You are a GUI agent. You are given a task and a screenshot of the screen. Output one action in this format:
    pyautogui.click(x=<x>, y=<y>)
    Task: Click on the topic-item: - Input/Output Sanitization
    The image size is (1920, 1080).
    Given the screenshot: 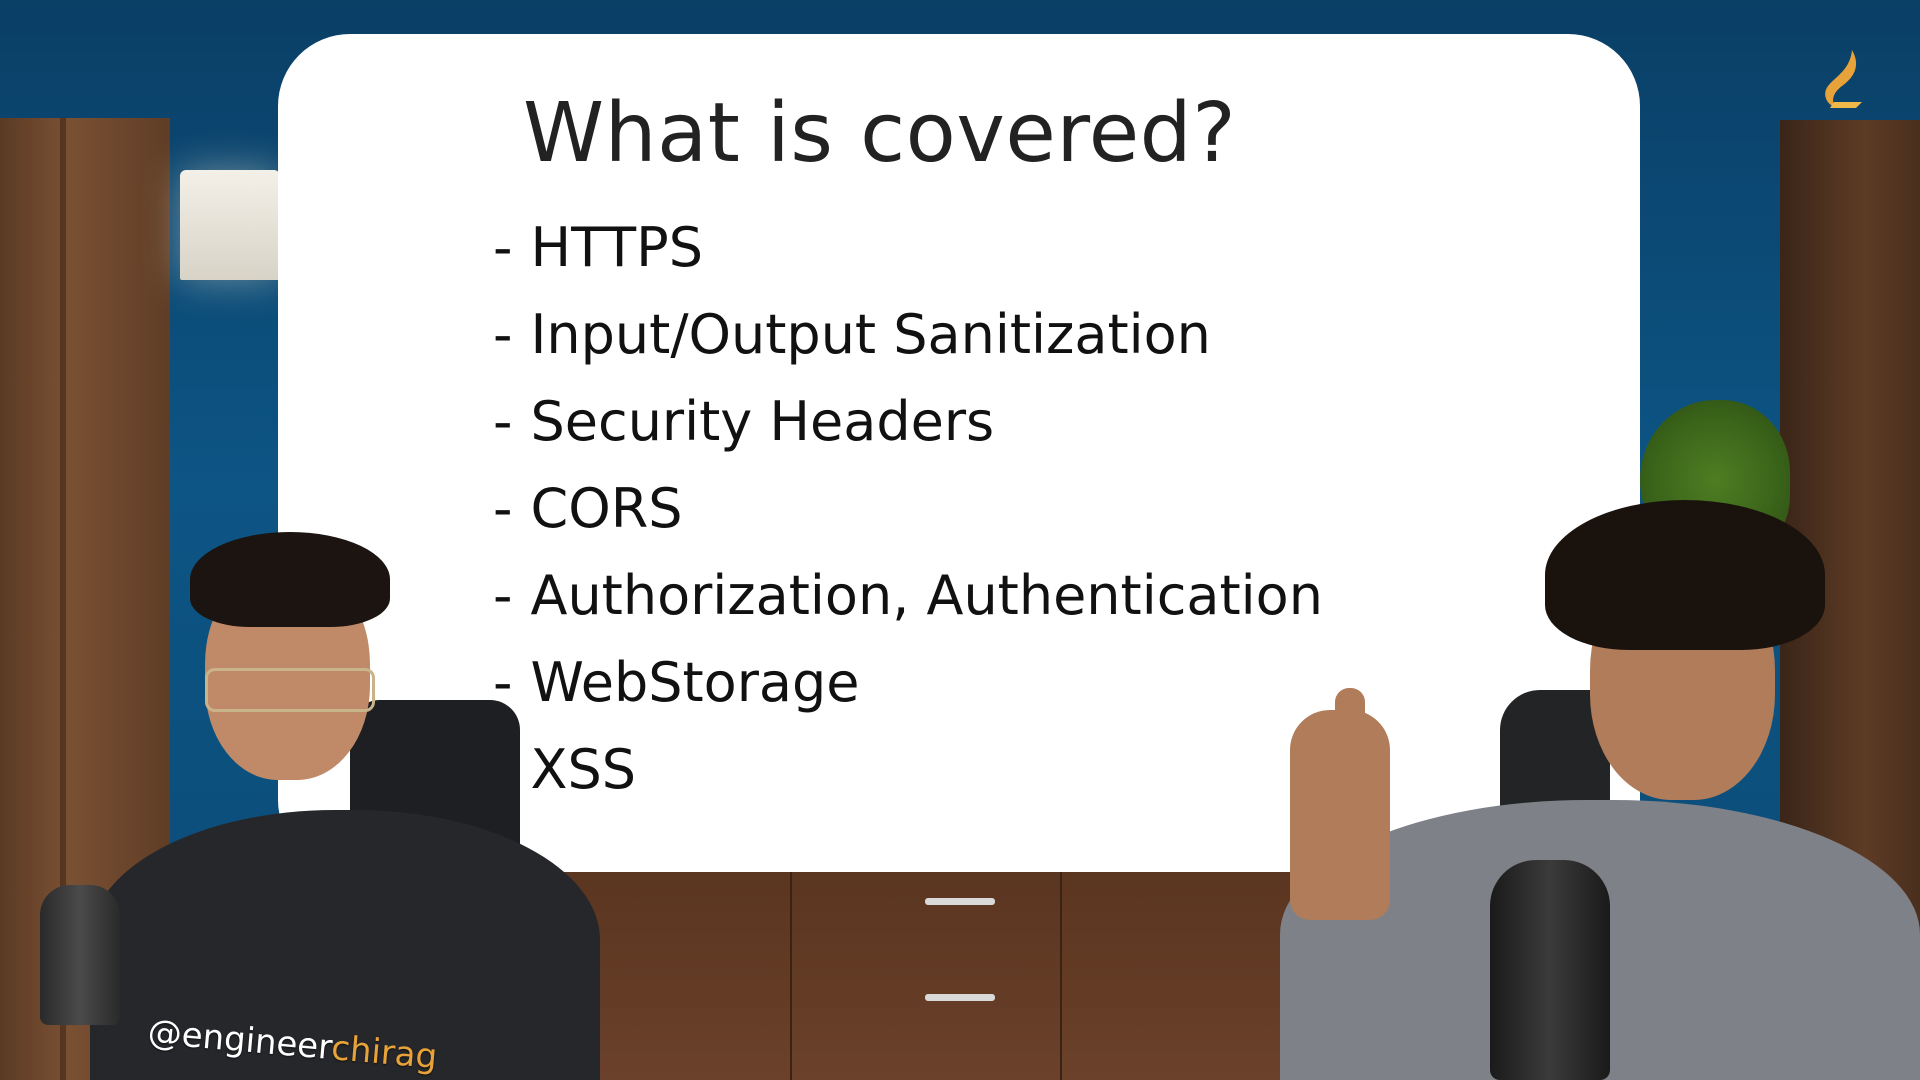 What is the action you would take?
    pyautogui.click(x=852, y=334)
    